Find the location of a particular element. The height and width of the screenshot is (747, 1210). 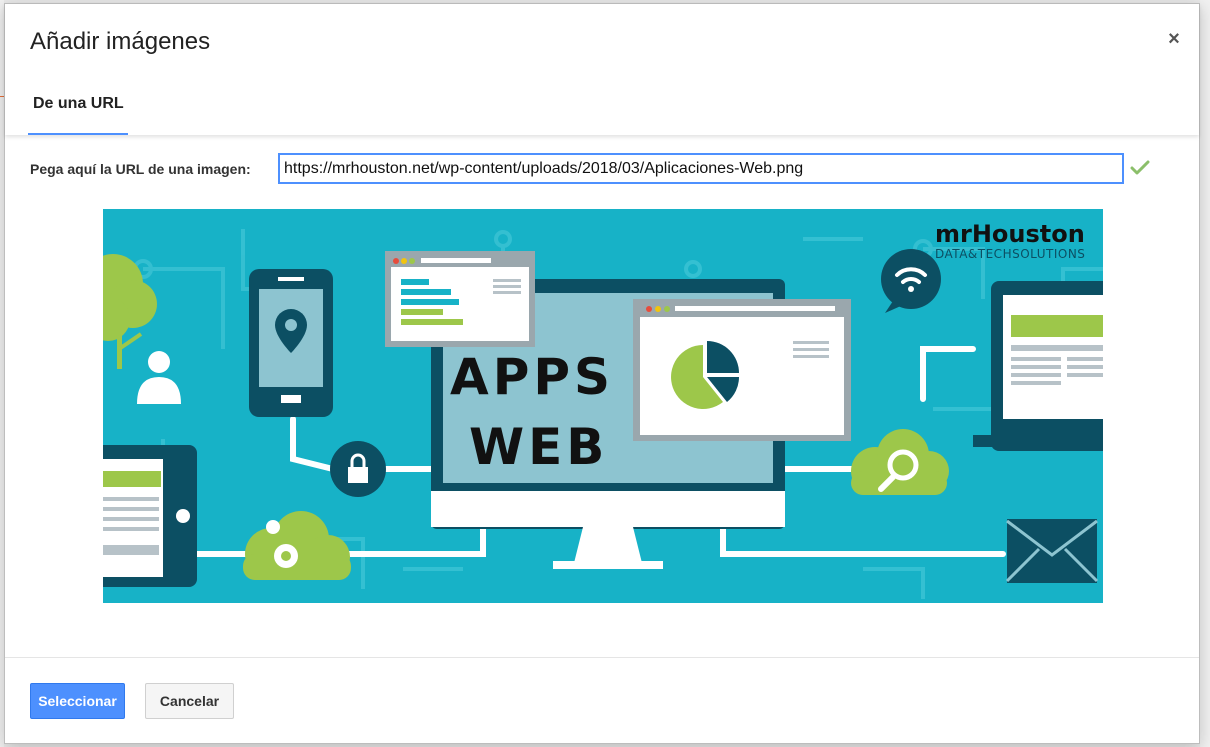

dialog-footer-divider is located at coordinates (602, 657).